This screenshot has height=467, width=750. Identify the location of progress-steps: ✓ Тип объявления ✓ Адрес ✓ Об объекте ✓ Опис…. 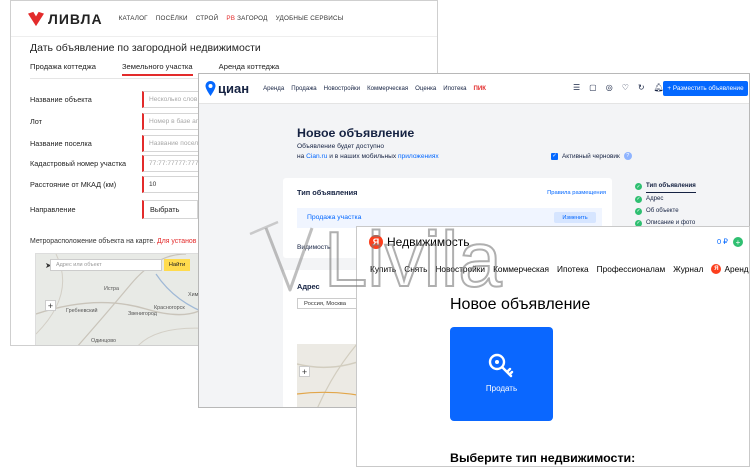
(665, 204).